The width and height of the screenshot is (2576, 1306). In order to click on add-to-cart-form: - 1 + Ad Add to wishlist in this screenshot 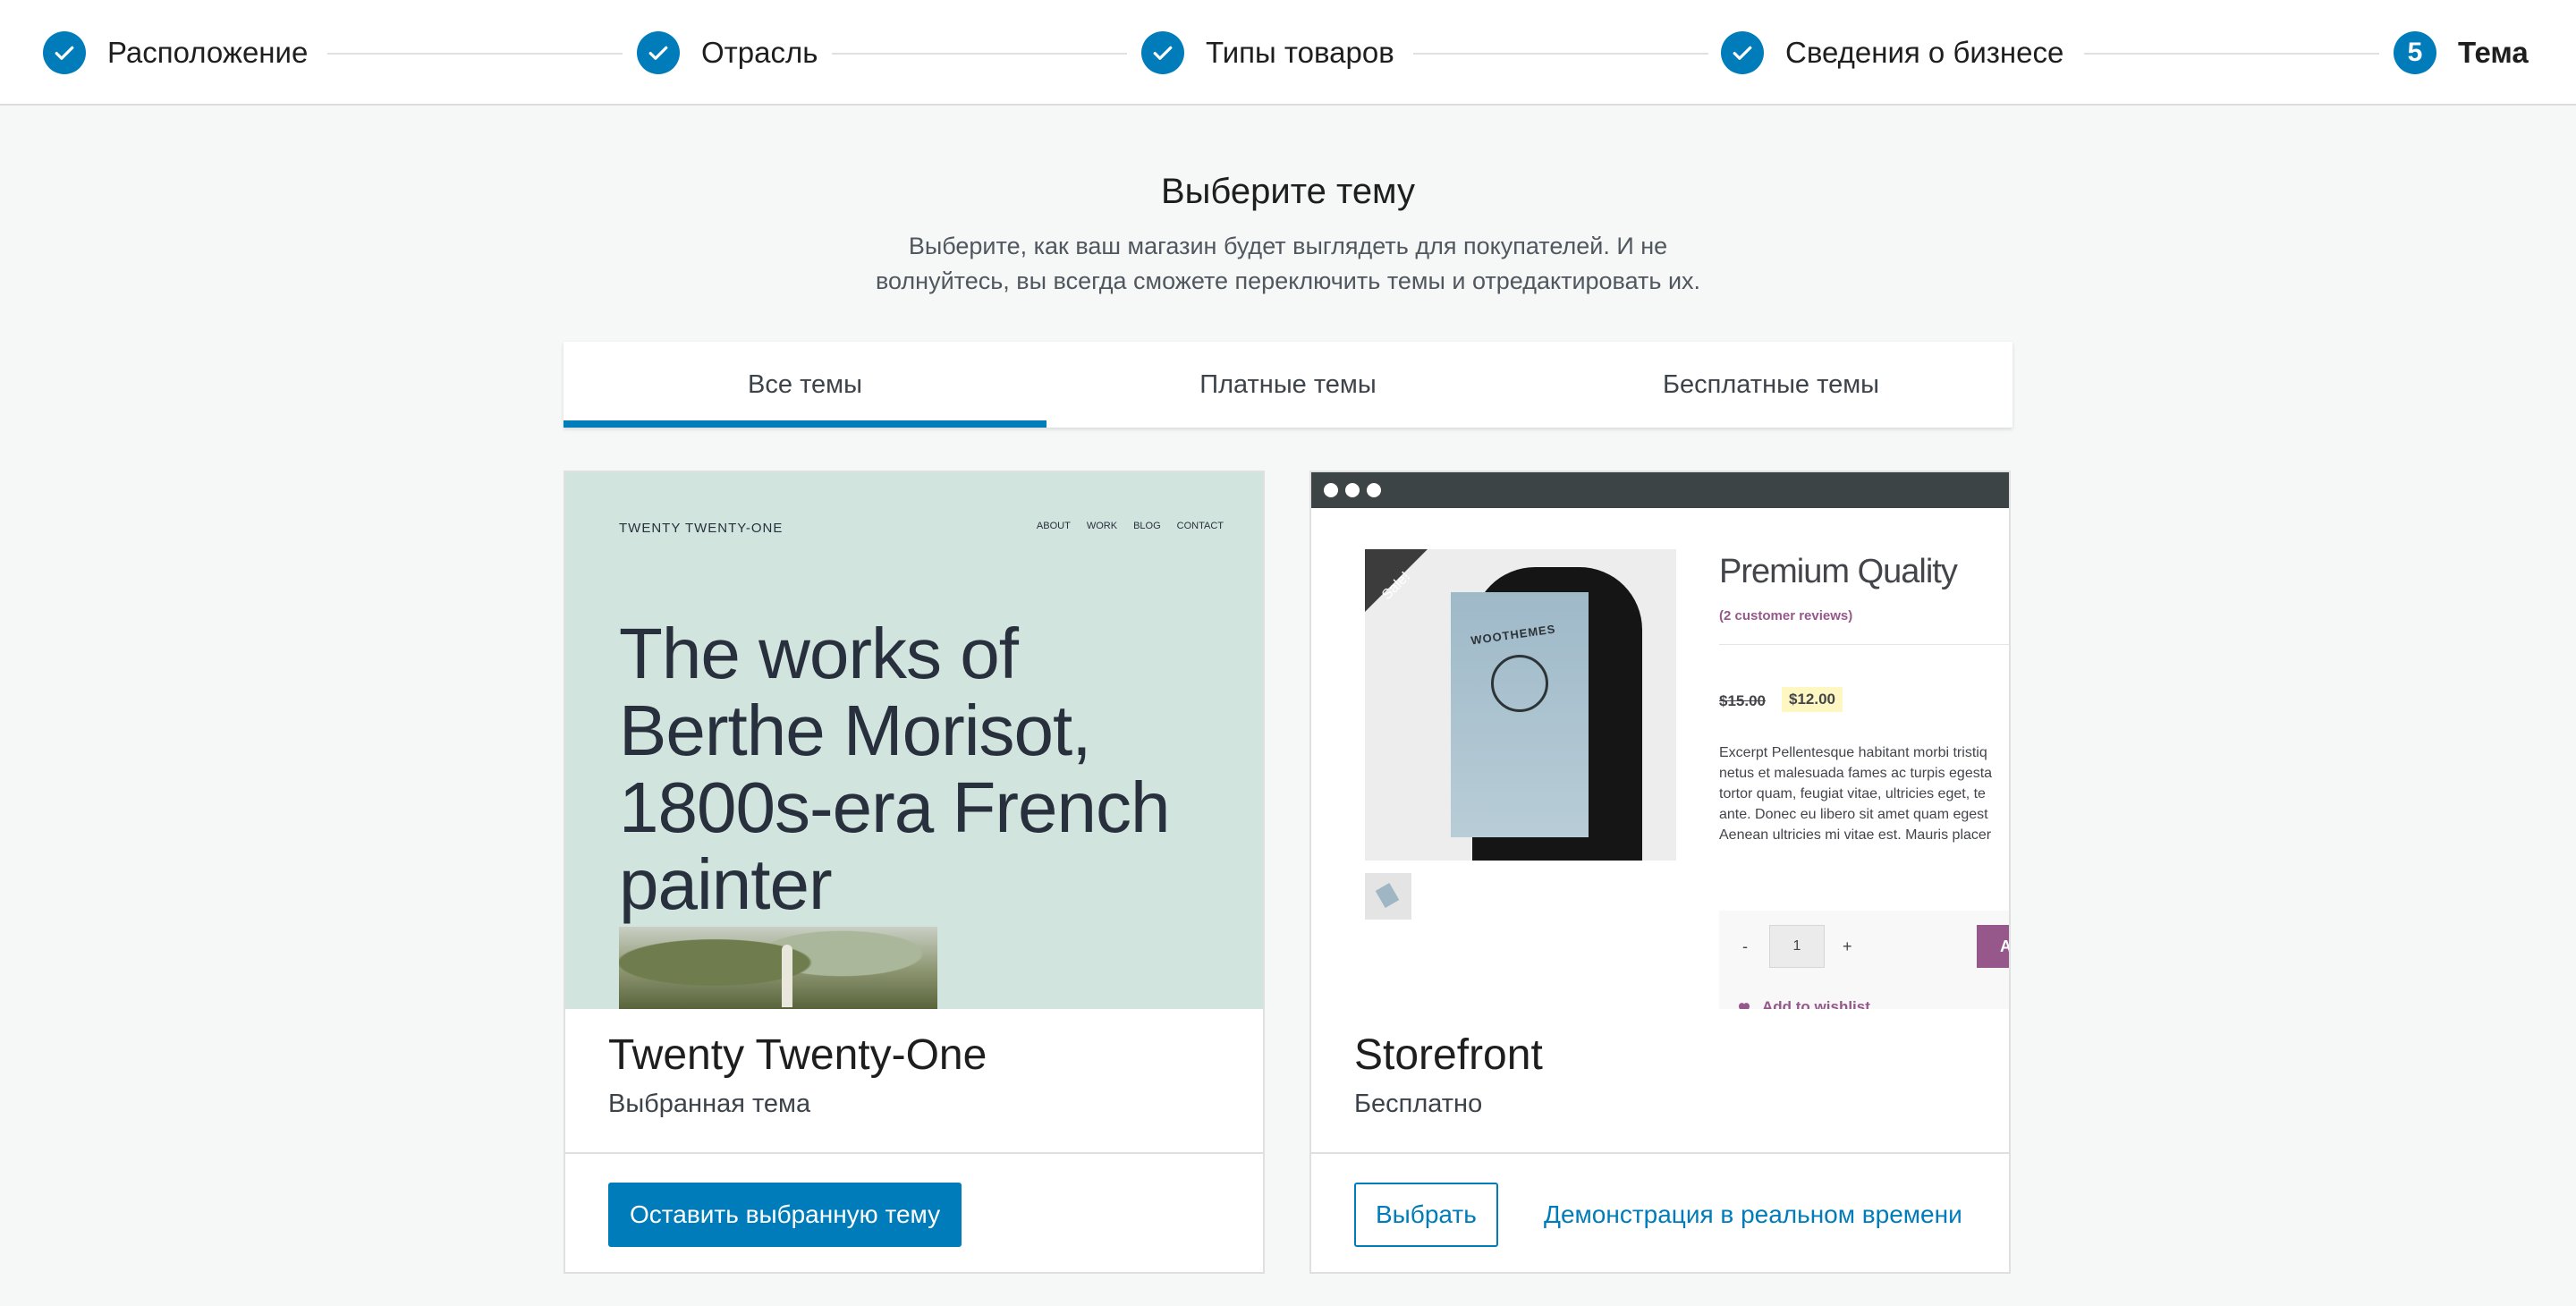, I will do `click(1864, 960)`.